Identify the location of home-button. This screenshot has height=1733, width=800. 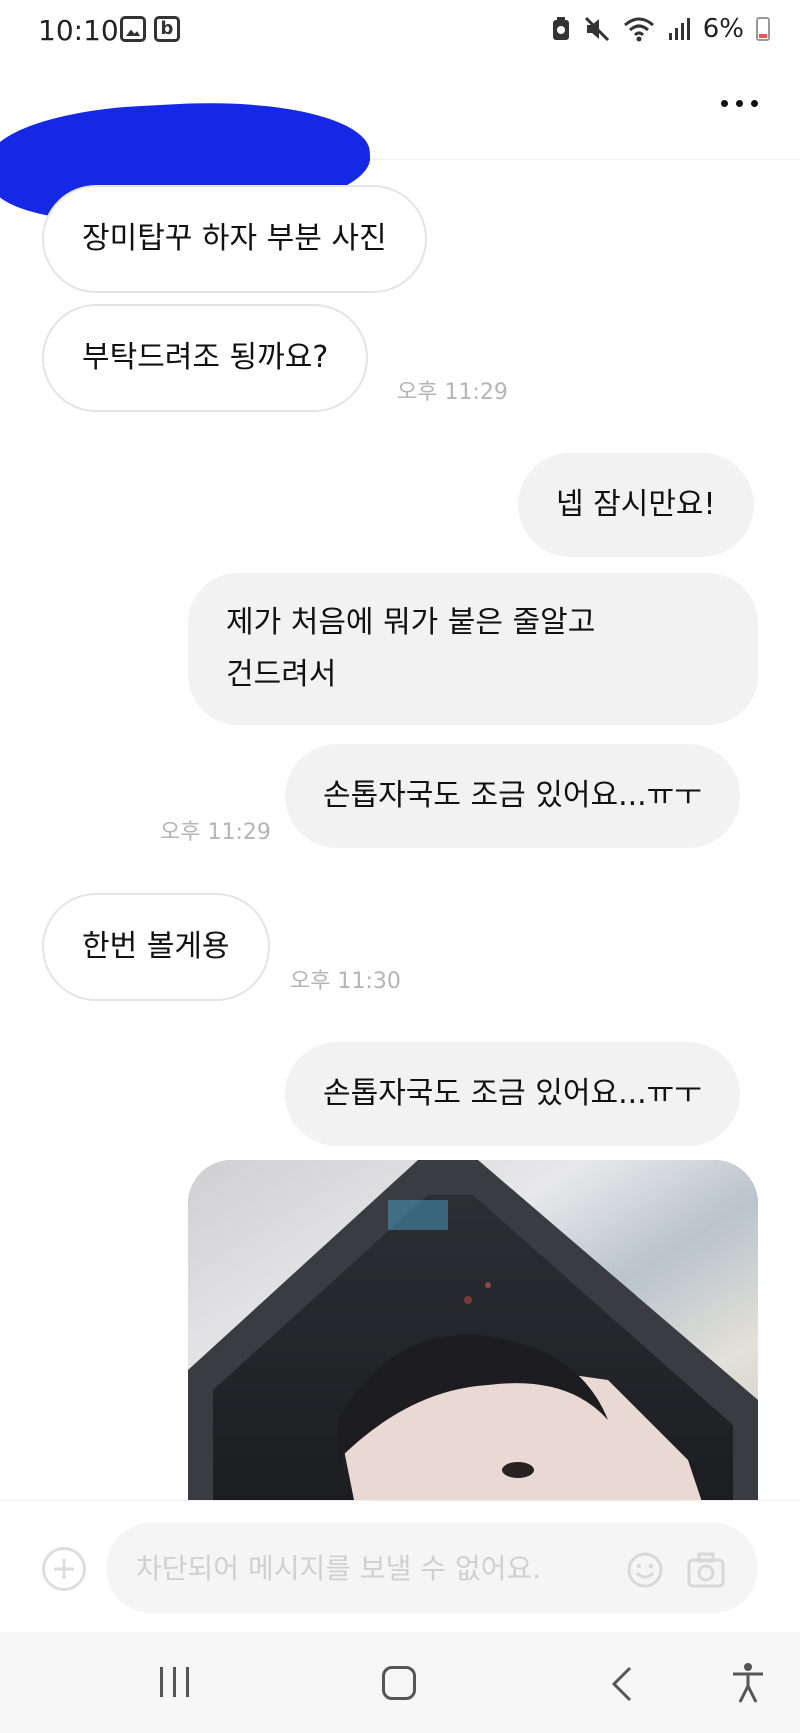
(399, 1683).